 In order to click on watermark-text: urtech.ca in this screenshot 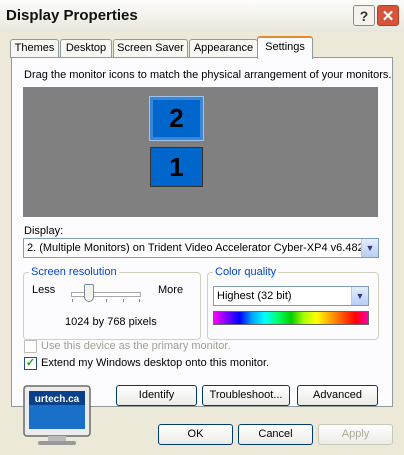, I will do `click(57, 399)`.